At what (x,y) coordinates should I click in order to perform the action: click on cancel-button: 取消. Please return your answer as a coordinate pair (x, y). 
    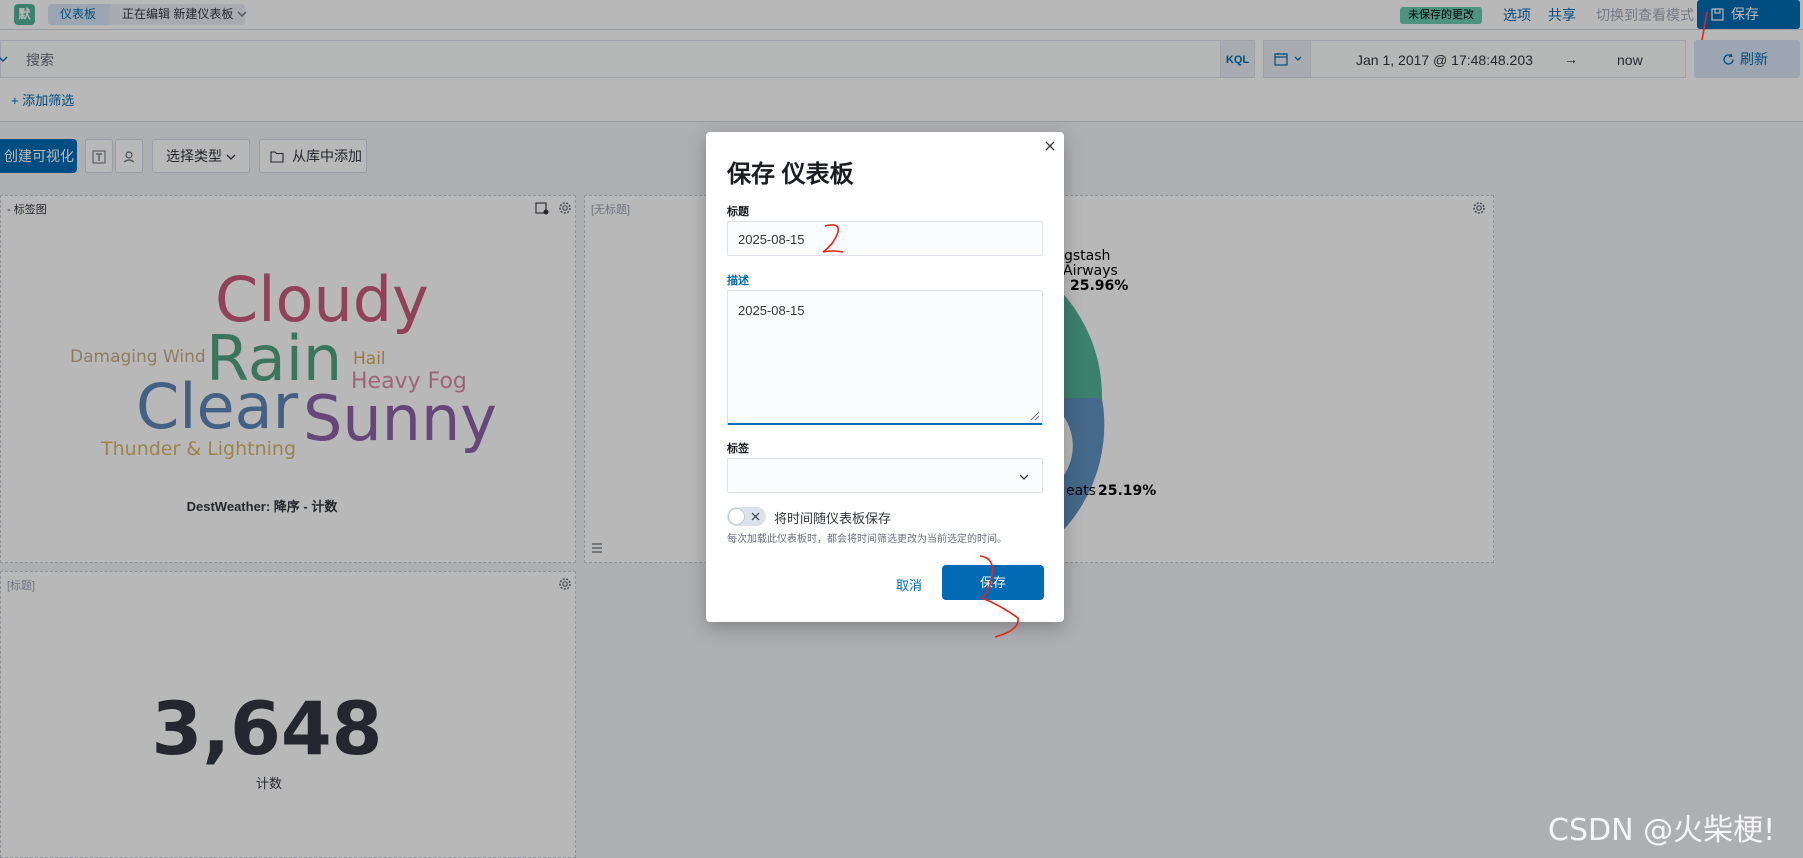
    Looking at the image, I should click on (909, 584).